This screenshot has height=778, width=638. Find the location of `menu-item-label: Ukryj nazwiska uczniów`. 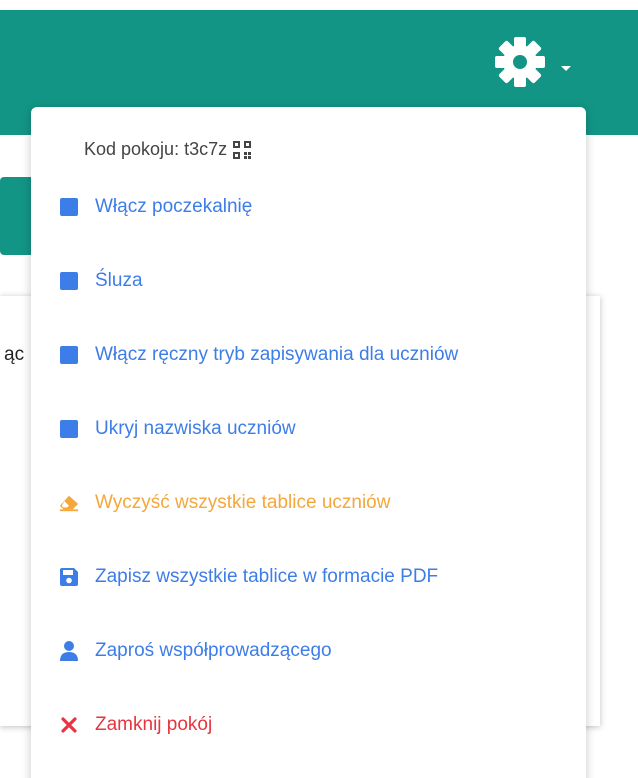

menu-item-label: Ukryj nazwiska uczniów is located at coordinates (195, 428).